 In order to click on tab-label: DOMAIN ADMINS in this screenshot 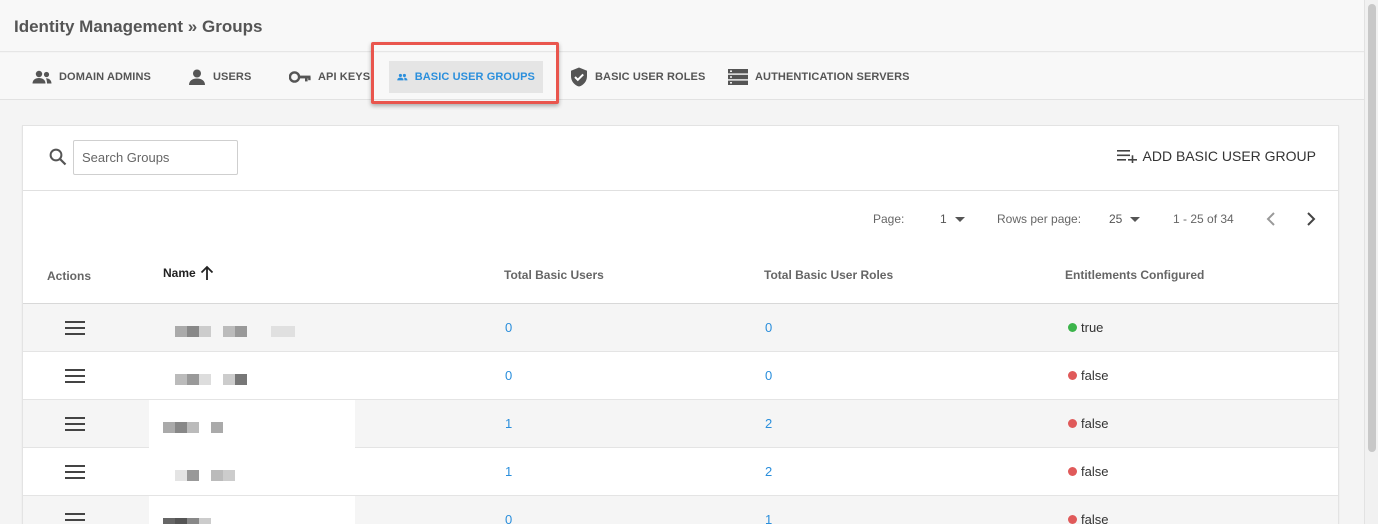, I will do `click(105, 77)`.